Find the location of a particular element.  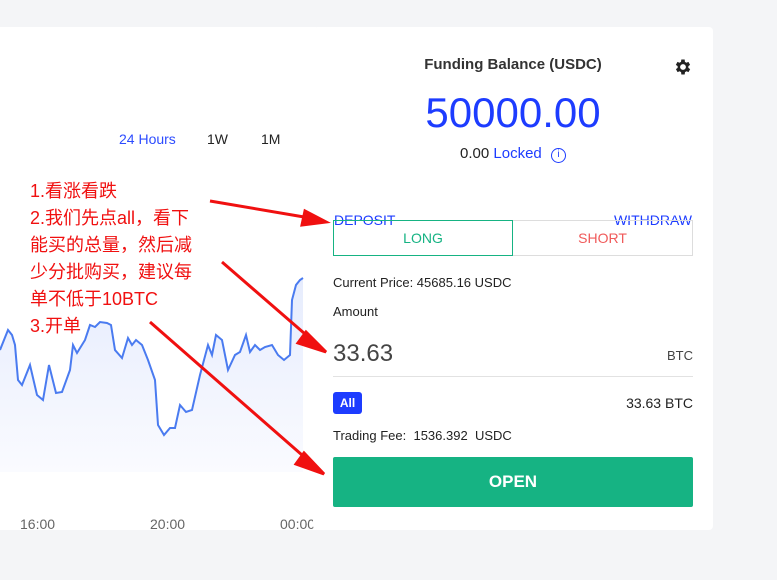

arrow-to-long is located at coordinates (260, 209).